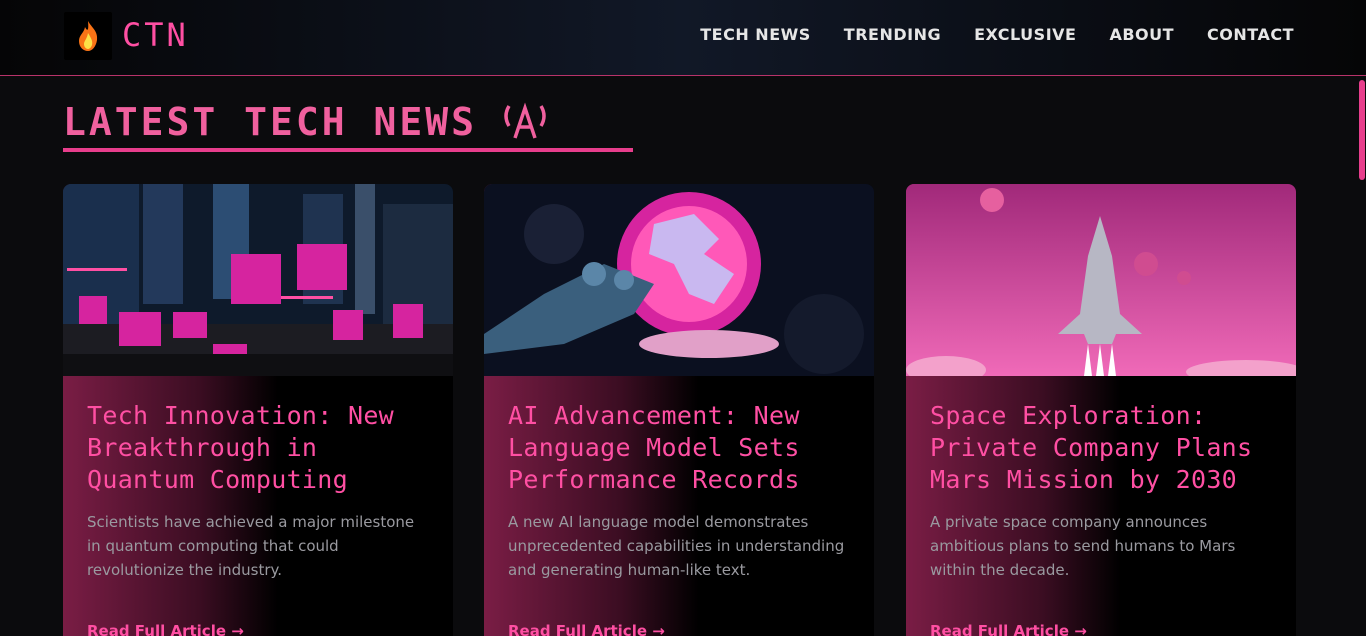  What do you see at coordinates (892, 34) in the screenshot?
I see `nav-trending: TRENDING` at bounding box center [892, 34].